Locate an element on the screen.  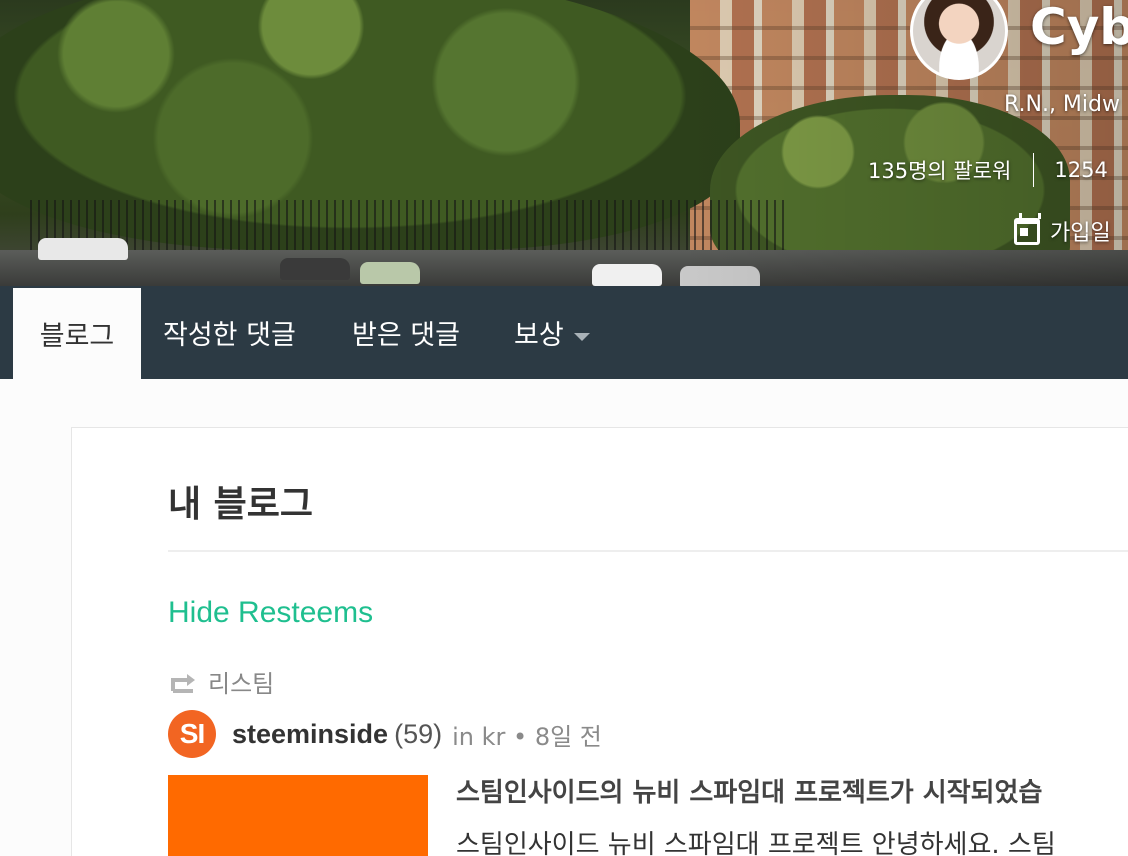
profile-about: R.N., Midw is located at coordinates (1062, 104).